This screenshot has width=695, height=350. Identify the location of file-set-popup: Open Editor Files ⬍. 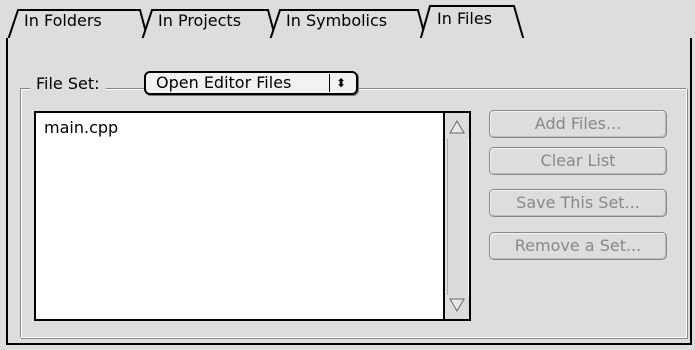
(251, 83).